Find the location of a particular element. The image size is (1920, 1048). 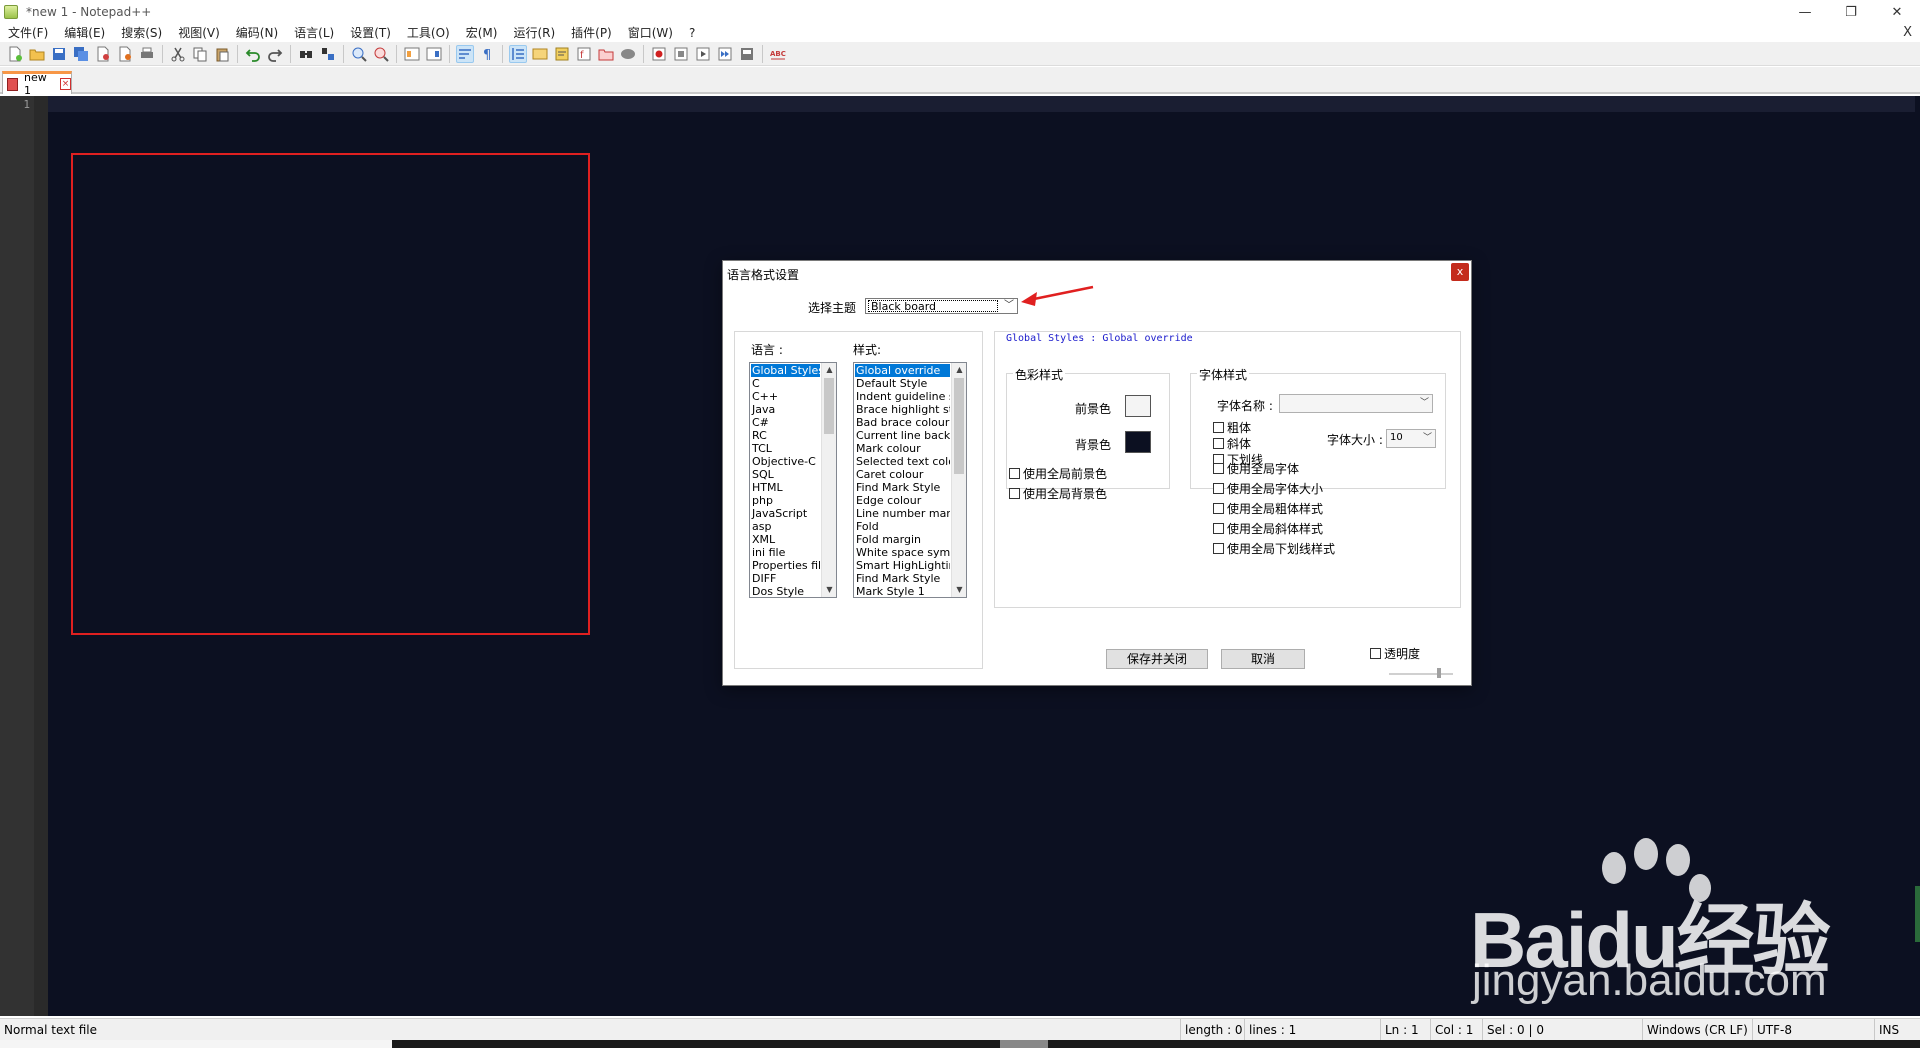

language-item: Properties file is located at coordinates (785, 565).